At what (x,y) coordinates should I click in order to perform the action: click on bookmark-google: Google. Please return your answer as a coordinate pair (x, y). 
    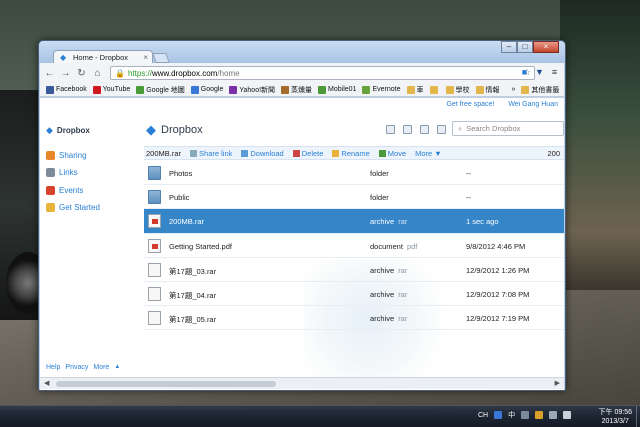
    Looking at the image, I should click on (206, 89).